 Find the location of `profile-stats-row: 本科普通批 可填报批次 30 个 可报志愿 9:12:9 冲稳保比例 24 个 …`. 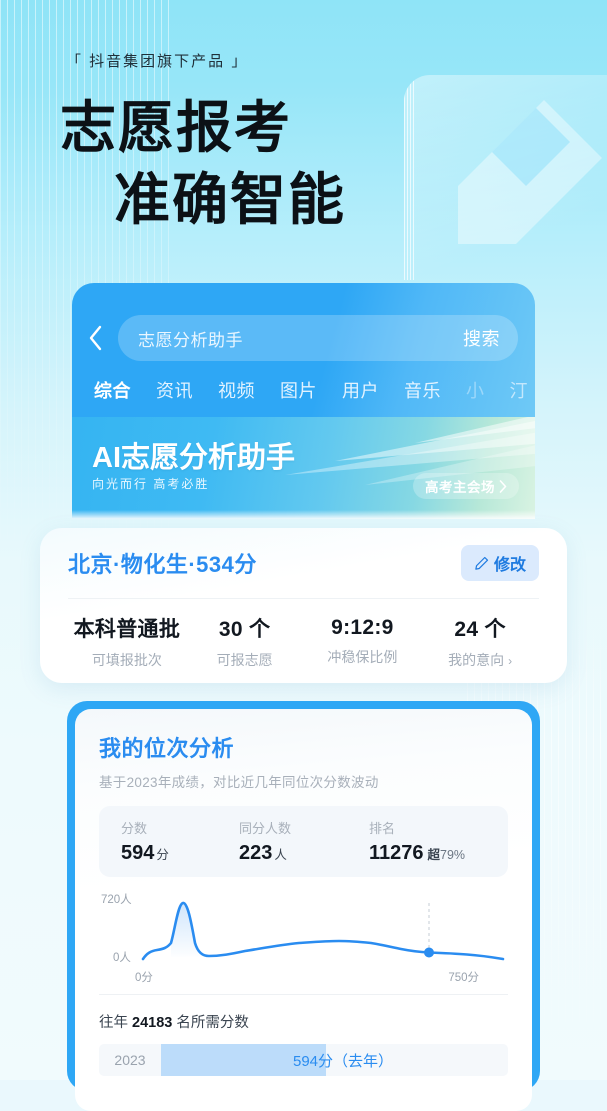

profile-stats-row: 本科普通批 可填报批次 30 个 可报志愿 9:12:9 冲稳保比例 24 个 … is located at coordinates (303, 641).